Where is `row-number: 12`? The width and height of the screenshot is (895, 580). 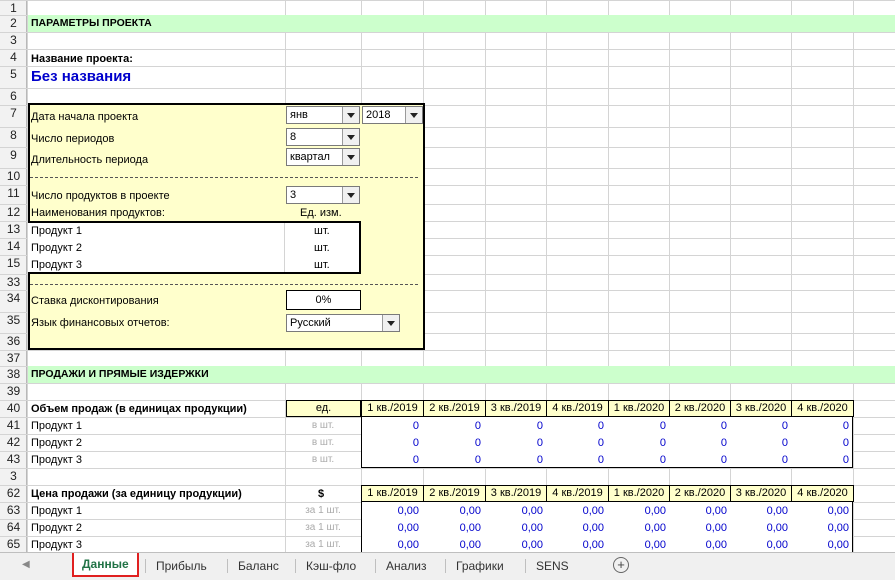
row-number: 12 is located at coordinates (13, 212).